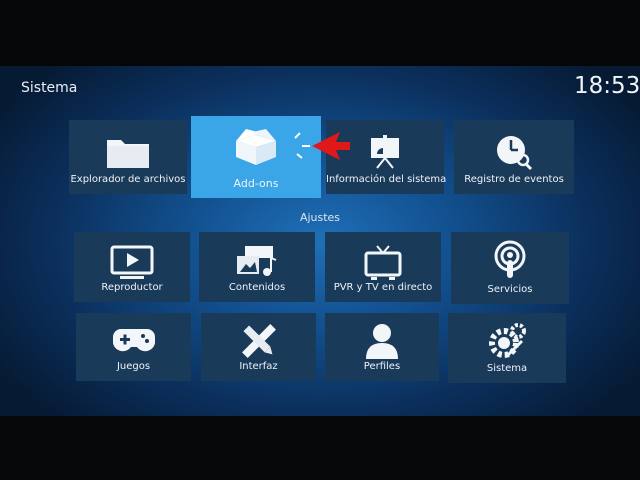 This screenshot has width=640, height=480. I want to click on tile-label: Contenidos, so click(257, 287).